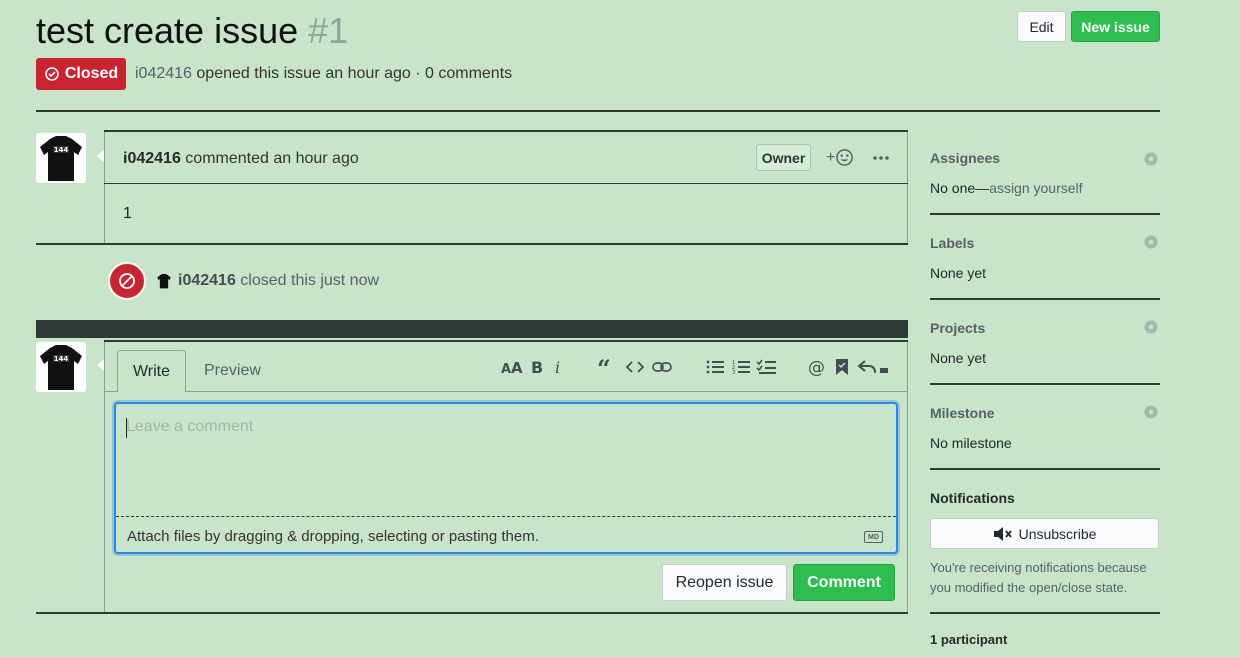  What do you see at coordinates (741, 367) in the screenshot?
I see `numbered-list-icon: 123` at bounding box center [741, 367].